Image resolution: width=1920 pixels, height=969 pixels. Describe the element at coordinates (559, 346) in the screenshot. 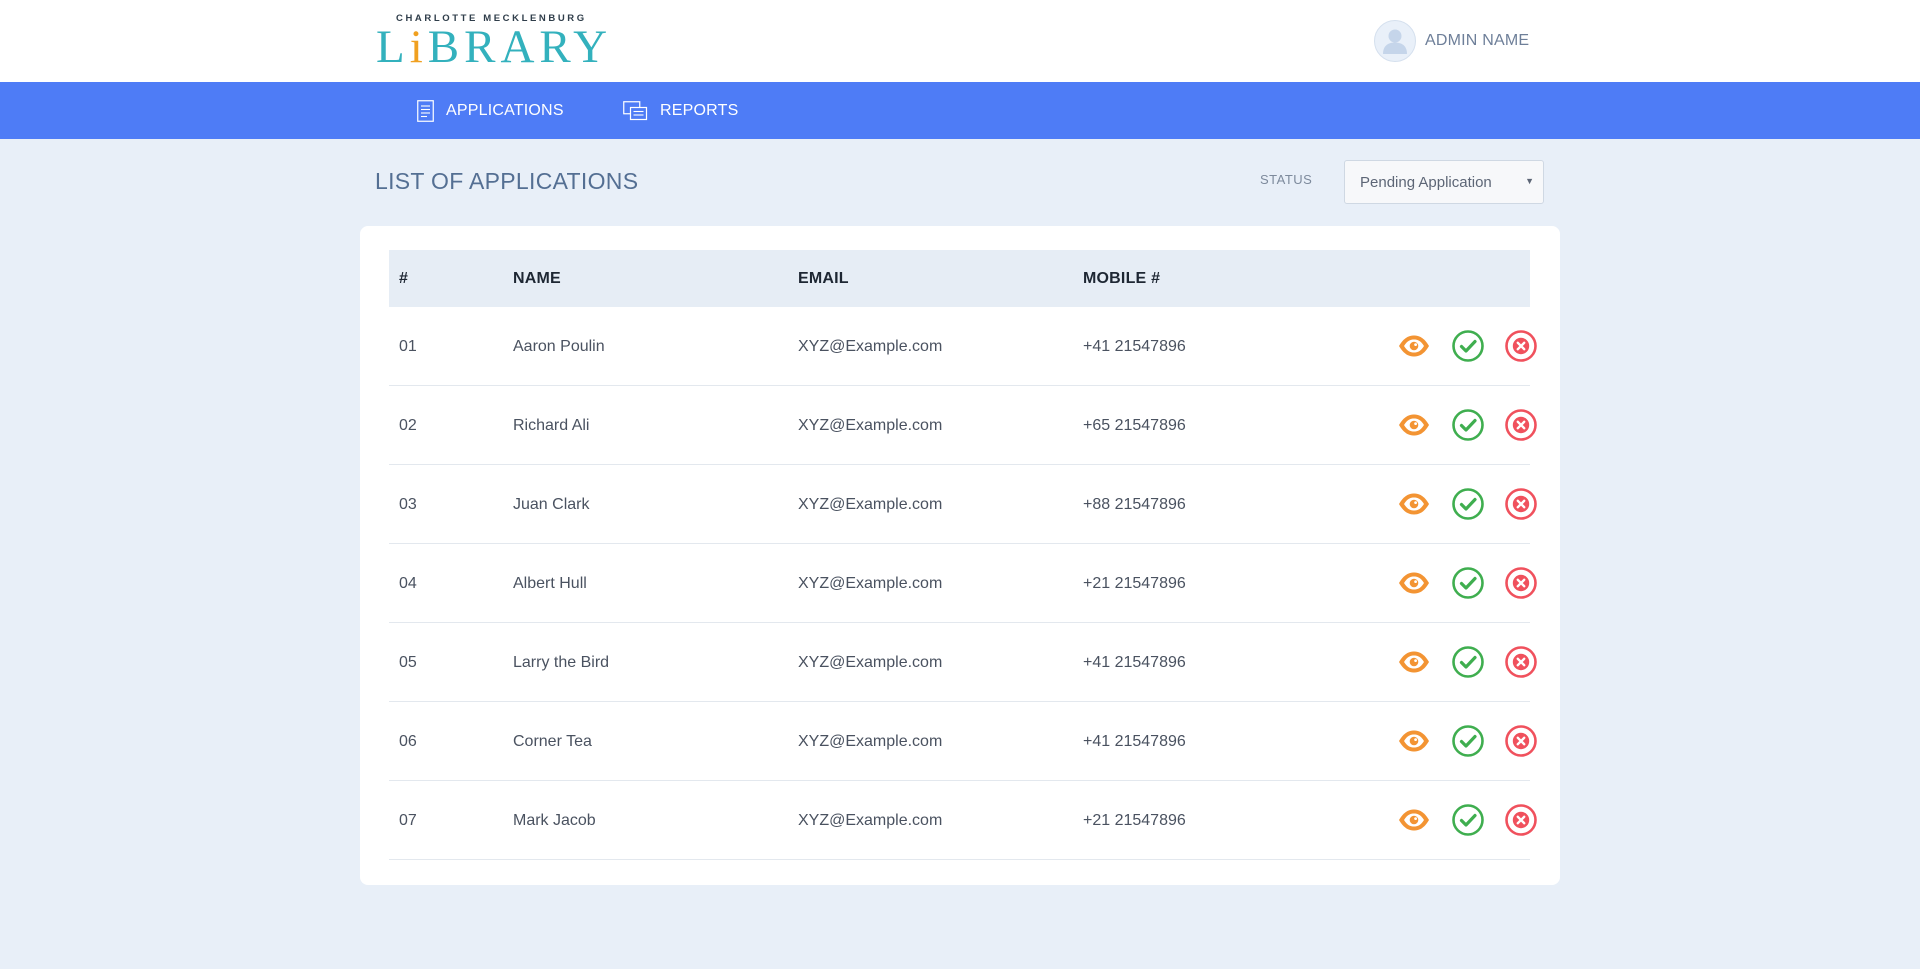

I see `applicant-name: Aaron Poulin` at that location.